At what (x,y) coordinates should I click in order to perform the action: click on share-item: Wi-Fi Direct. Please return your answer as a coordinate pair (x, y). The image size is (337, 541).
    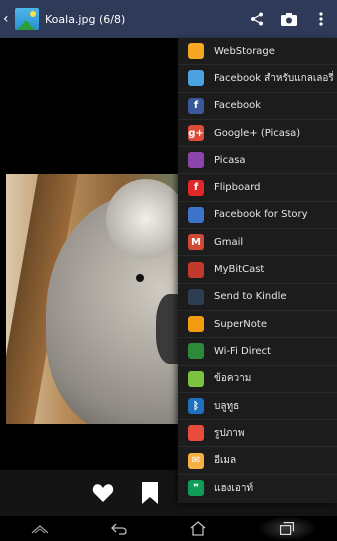
    Looking at the image, I should click on (257, 352).